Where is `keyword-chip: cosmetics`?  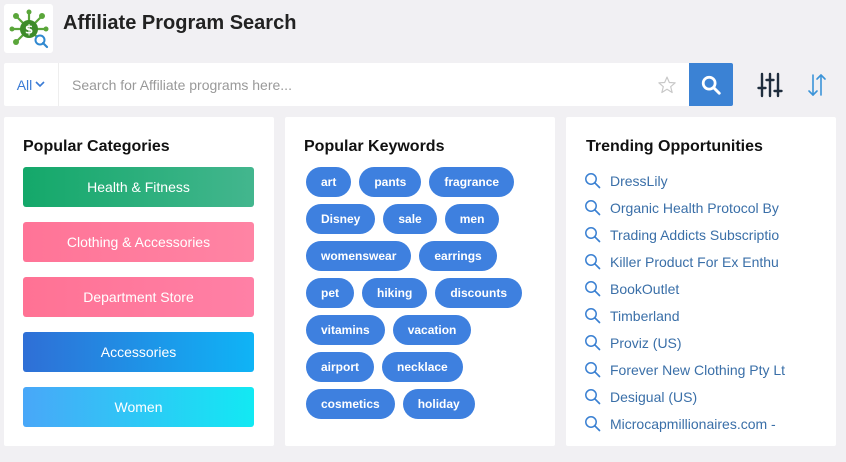
keyword-chip: cosmetics is located at coordinates (350, 404).